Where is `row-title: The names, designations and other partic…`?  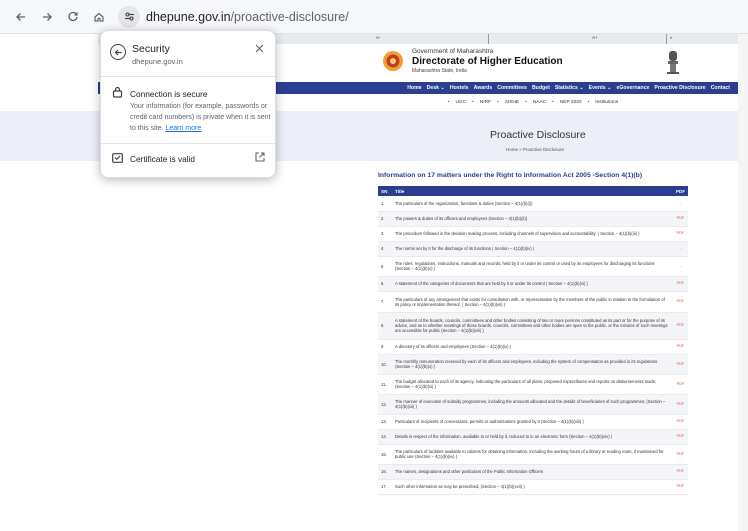 row-title: The names, designations and other partic… is located at coordinates (532, 472).